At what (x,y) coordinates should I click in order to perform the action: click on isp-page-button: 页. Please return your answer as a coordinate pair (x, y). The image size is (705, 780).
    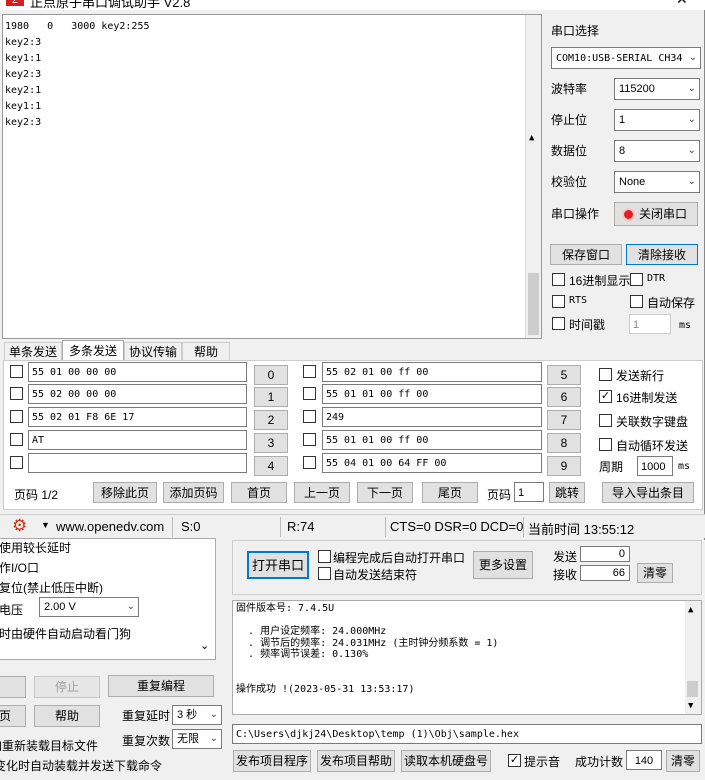
    Looking at the image, I should click on (13, 716).